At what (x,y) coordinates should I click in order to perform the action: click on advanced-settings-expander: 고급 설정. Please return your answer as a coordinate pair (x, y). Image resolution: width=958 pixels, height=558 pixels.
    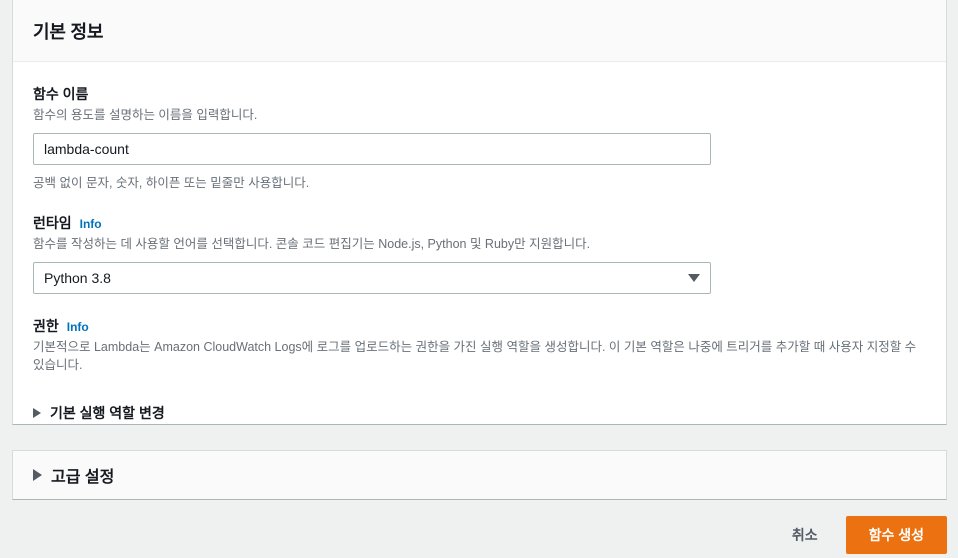
    Looking at the image, I should click on (73, 475).